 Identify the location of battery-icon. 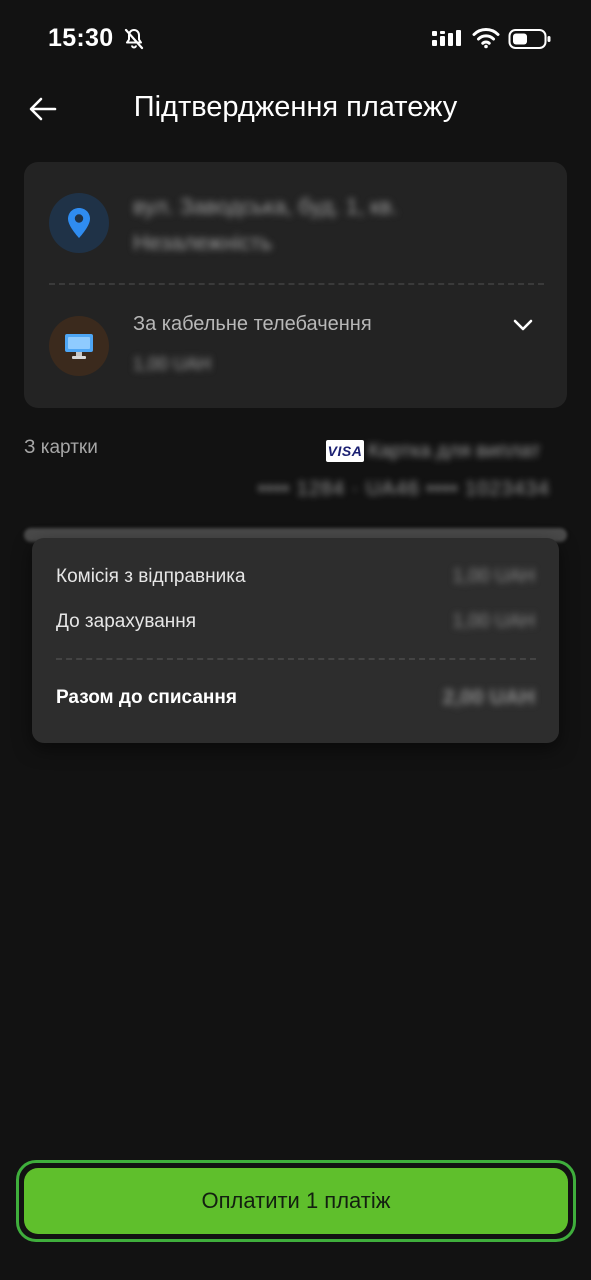
(529, 39).